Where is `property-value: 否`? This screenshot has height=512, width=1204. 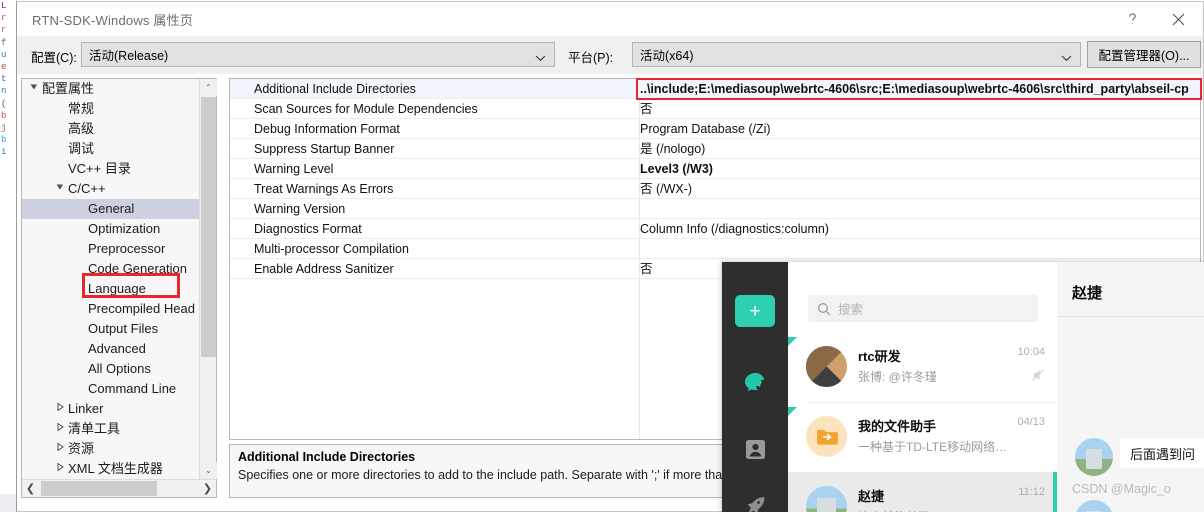
property-value: 否 is located at coordinates (920, 109).